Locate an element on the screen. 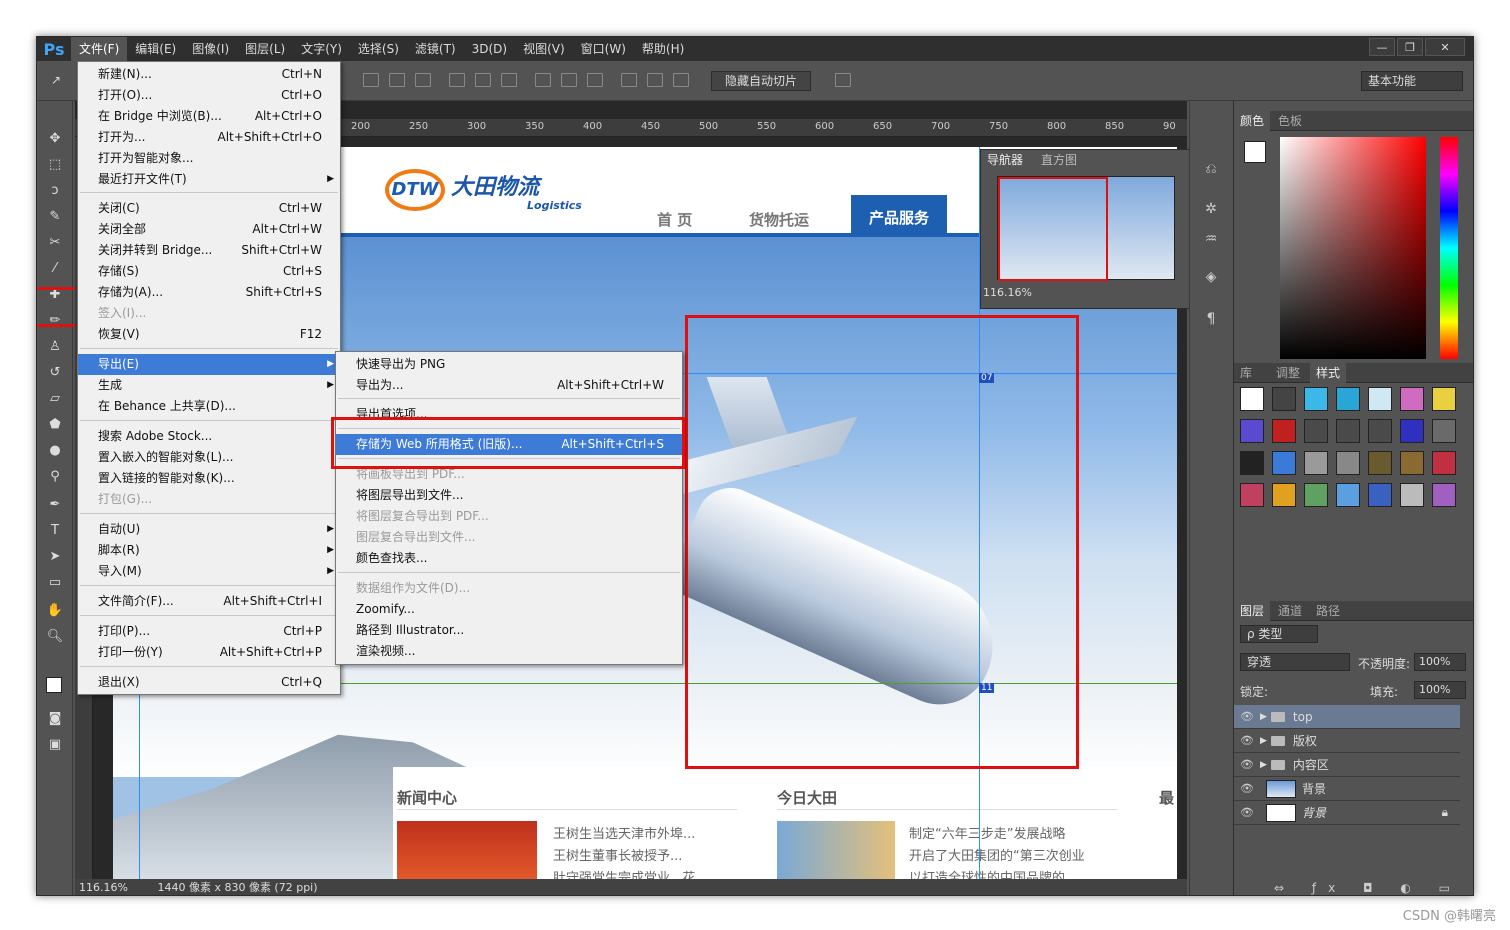 Image resolution: width=1510 pixels, height=930 pixels. align-vcenter-icon is located at coordinates (397, 80).